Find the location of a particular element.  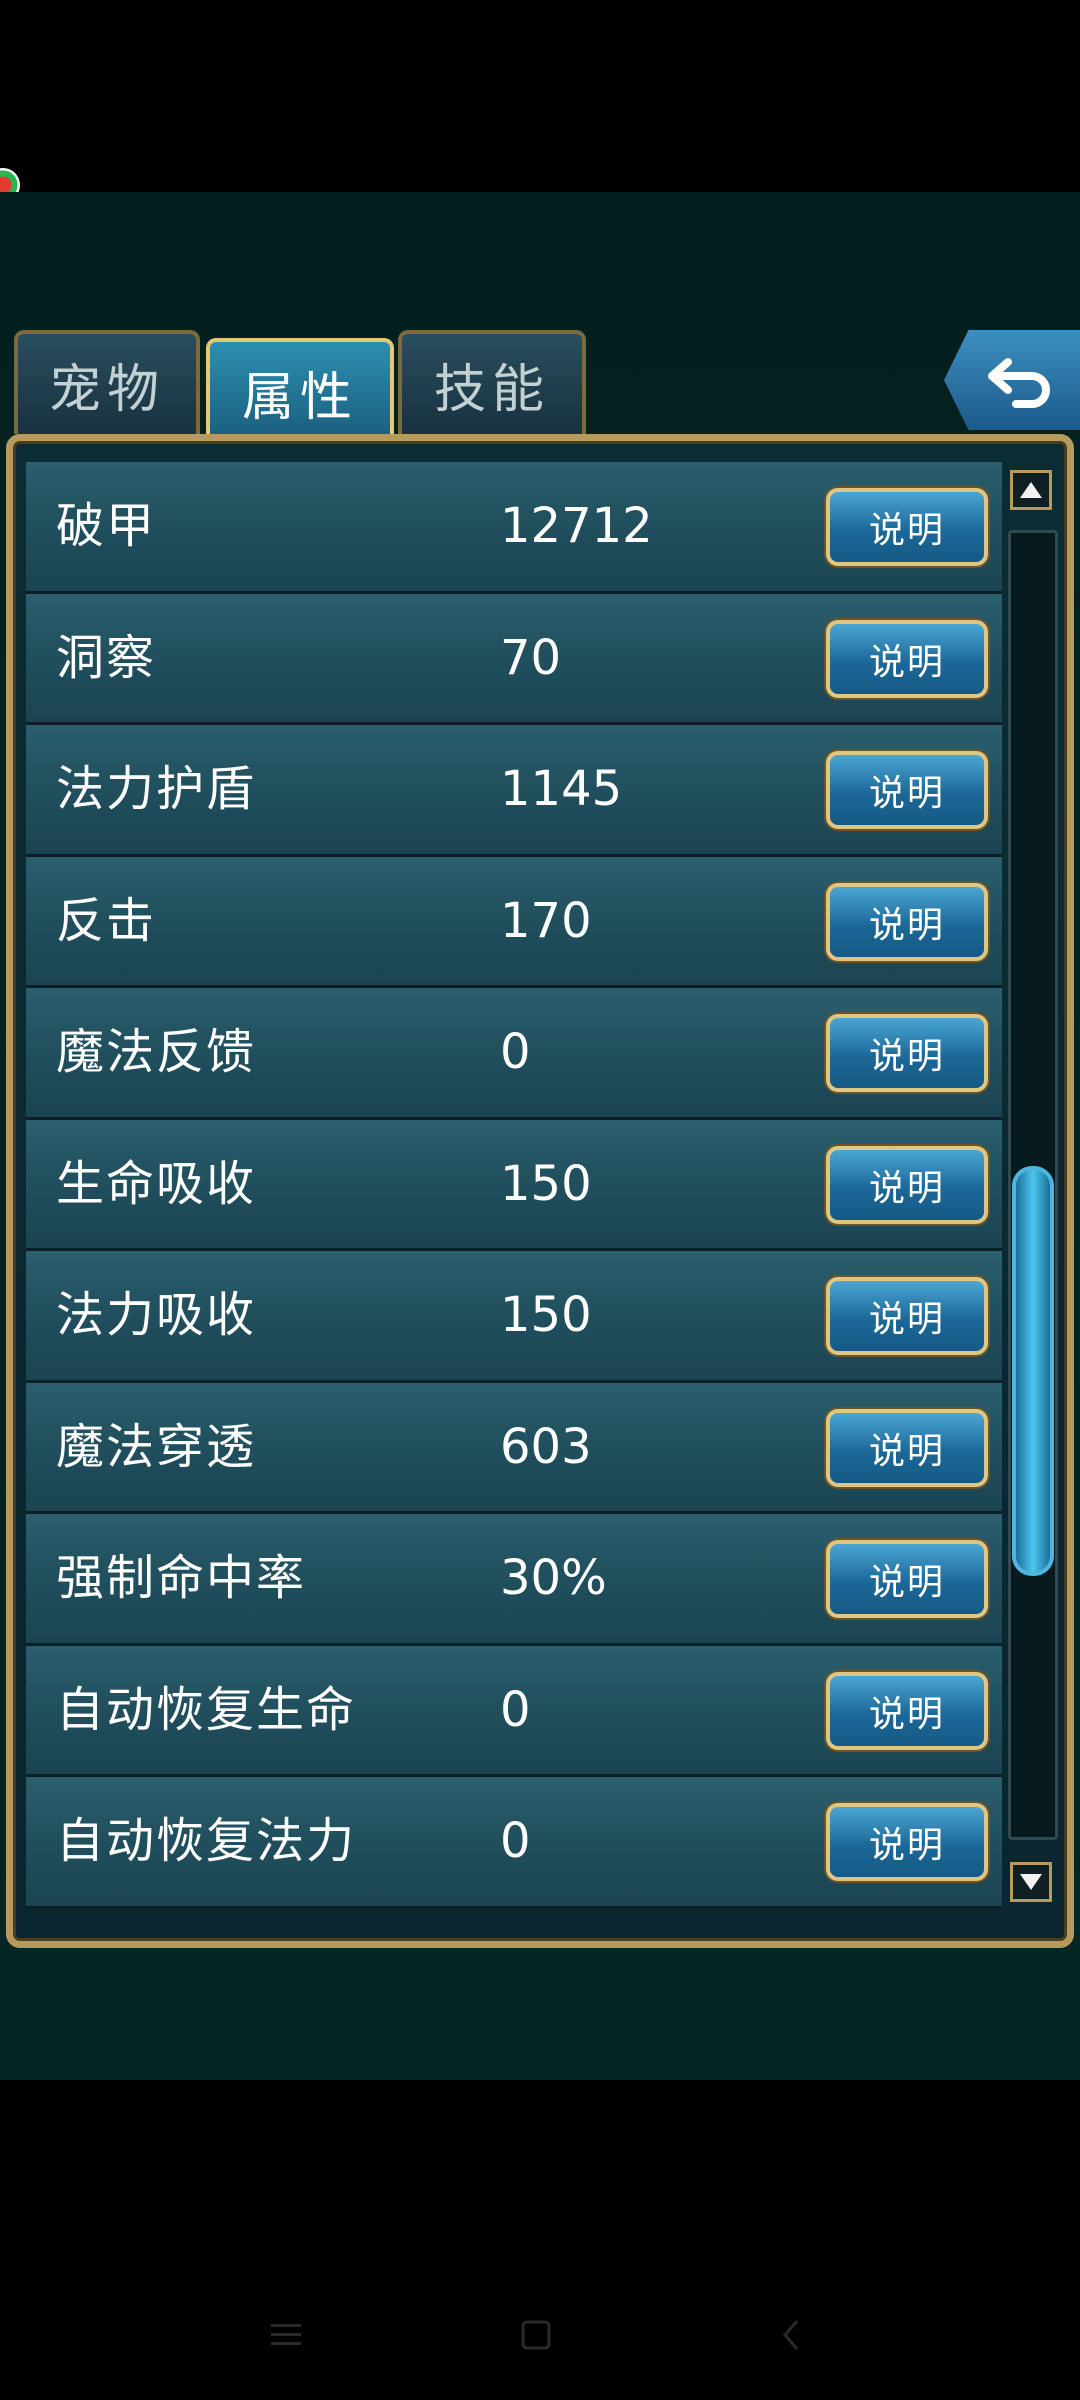

attribute-name: 洞察 is located at coordinates (106, 657).